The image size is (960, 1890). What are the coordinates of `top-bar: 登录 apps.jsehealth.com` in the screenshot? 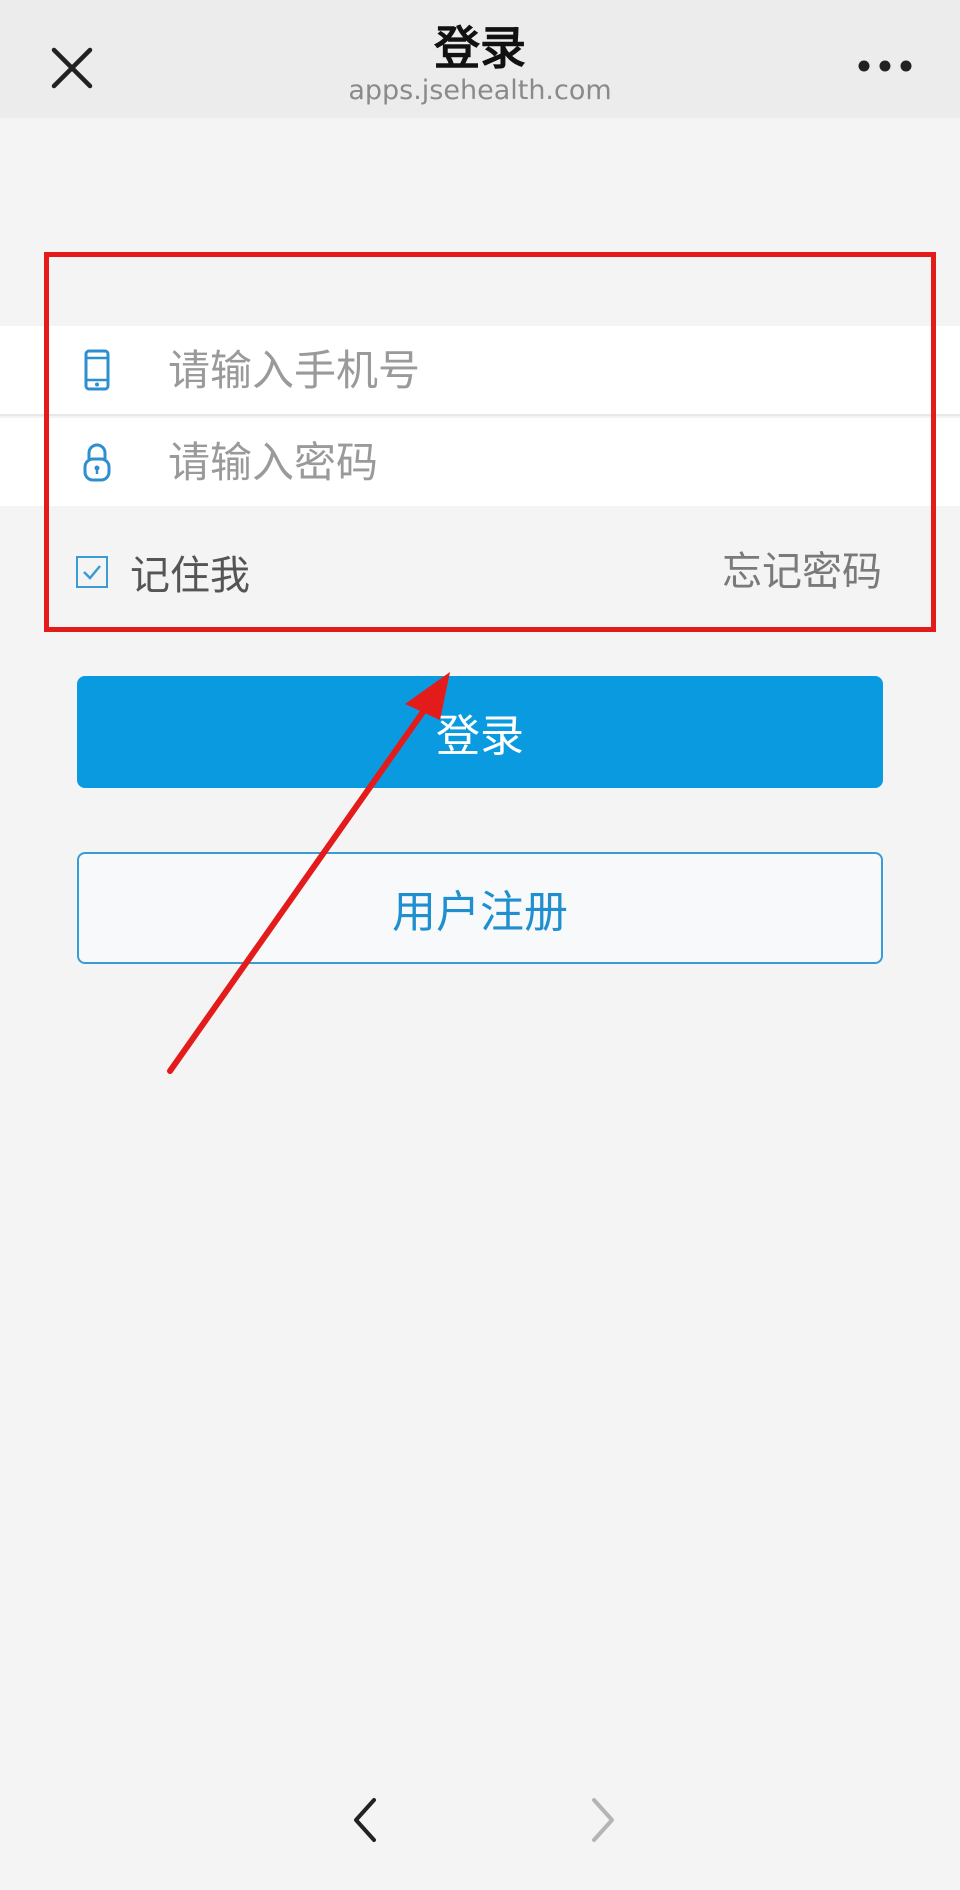 It's located at (480, 59).